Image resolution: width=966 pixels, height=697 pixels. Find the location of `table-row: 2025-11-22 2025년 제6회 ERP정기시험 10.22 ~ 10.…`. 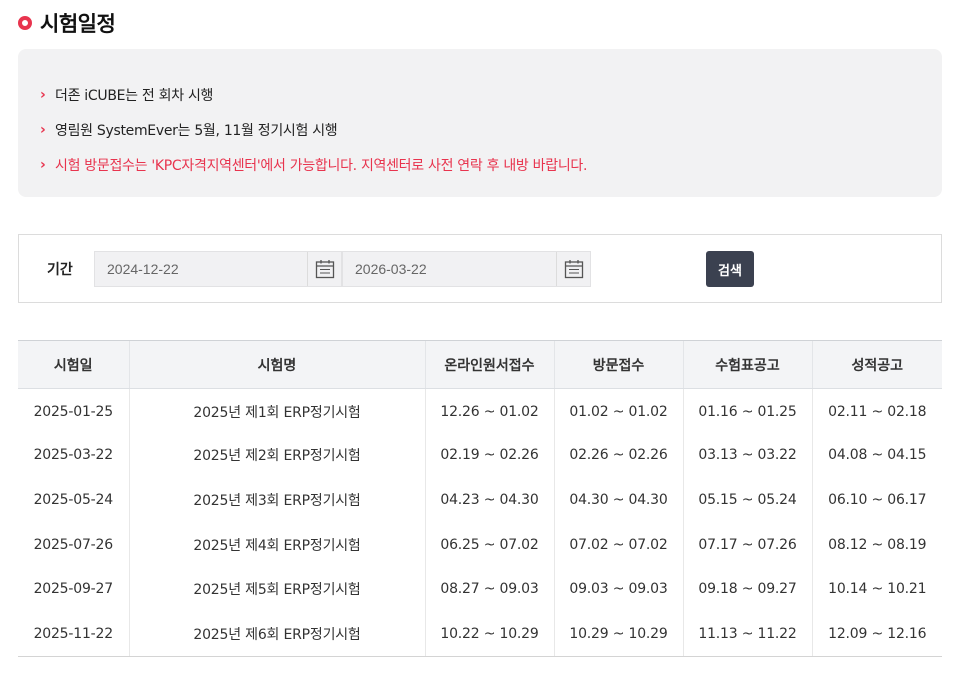

table-row: 2025-11-22 2025년 제6회 ERP정기시험 10.22 ~ 10.… is located at coordinates (480, 634).